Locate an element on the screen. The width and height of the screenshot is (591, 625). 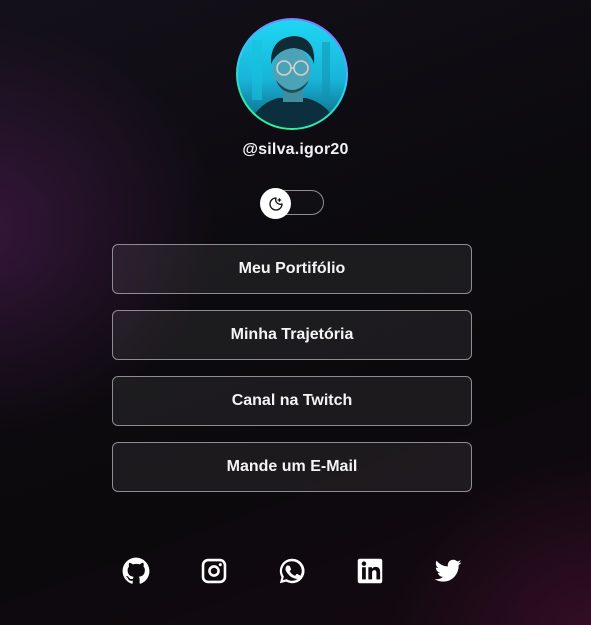
social-links is located at coordinates (295, 571).